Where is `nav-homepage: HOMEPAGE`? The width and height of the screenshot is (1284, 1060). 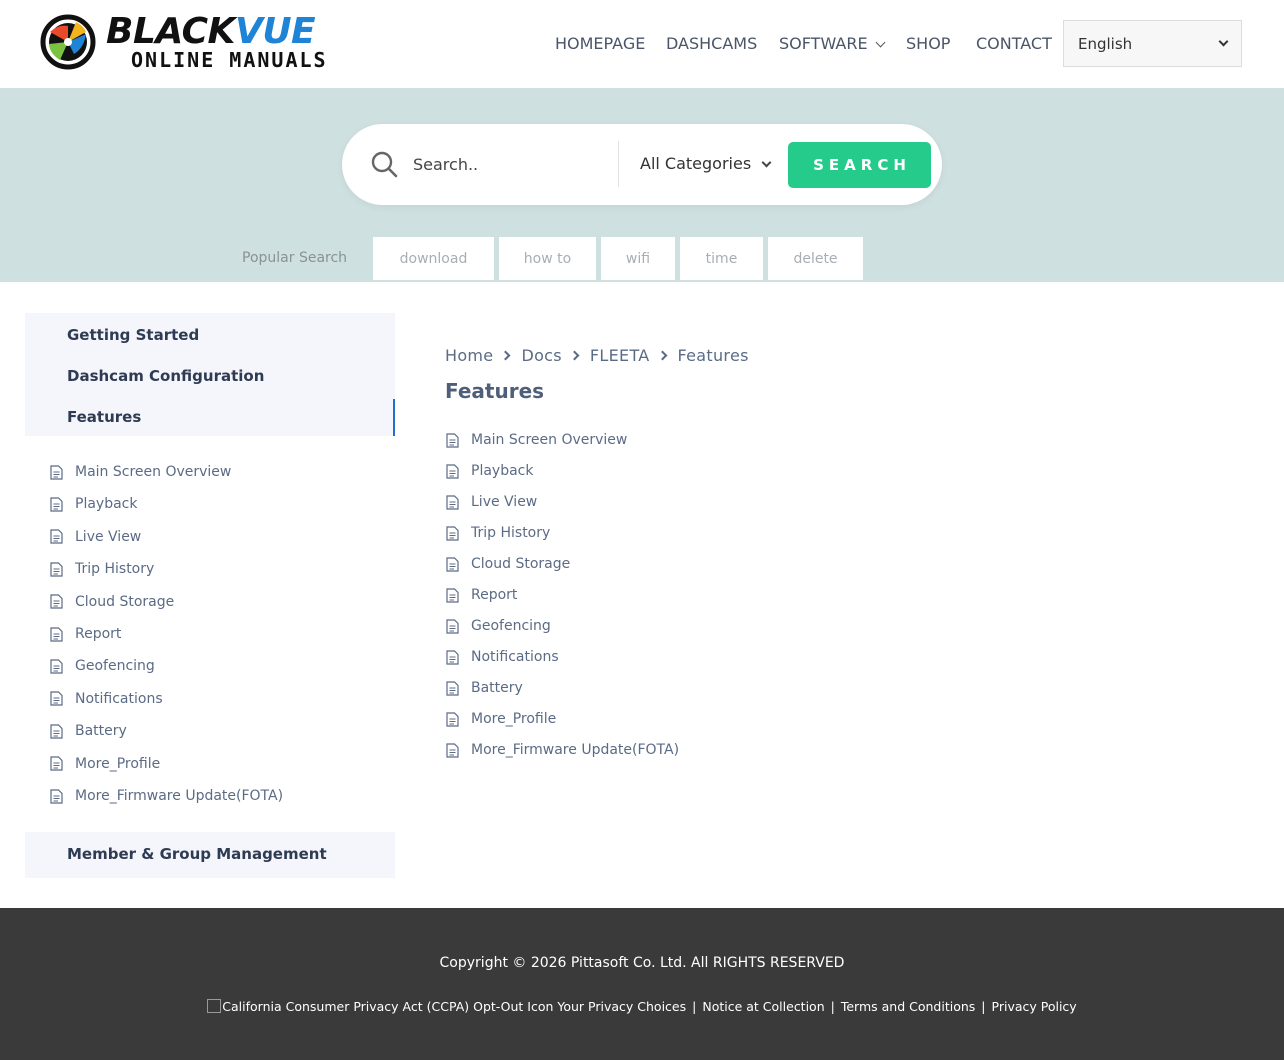
nav-homepage: HOMEPAGE is located at coordinates (600, 44).